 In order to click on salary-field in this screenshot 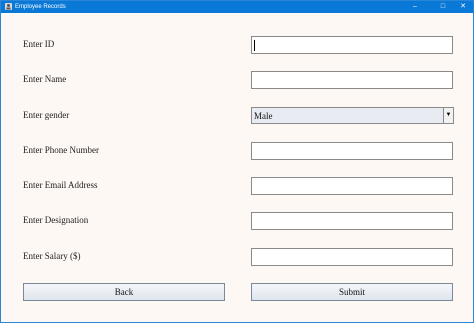, I will do `click(352, 257)`.